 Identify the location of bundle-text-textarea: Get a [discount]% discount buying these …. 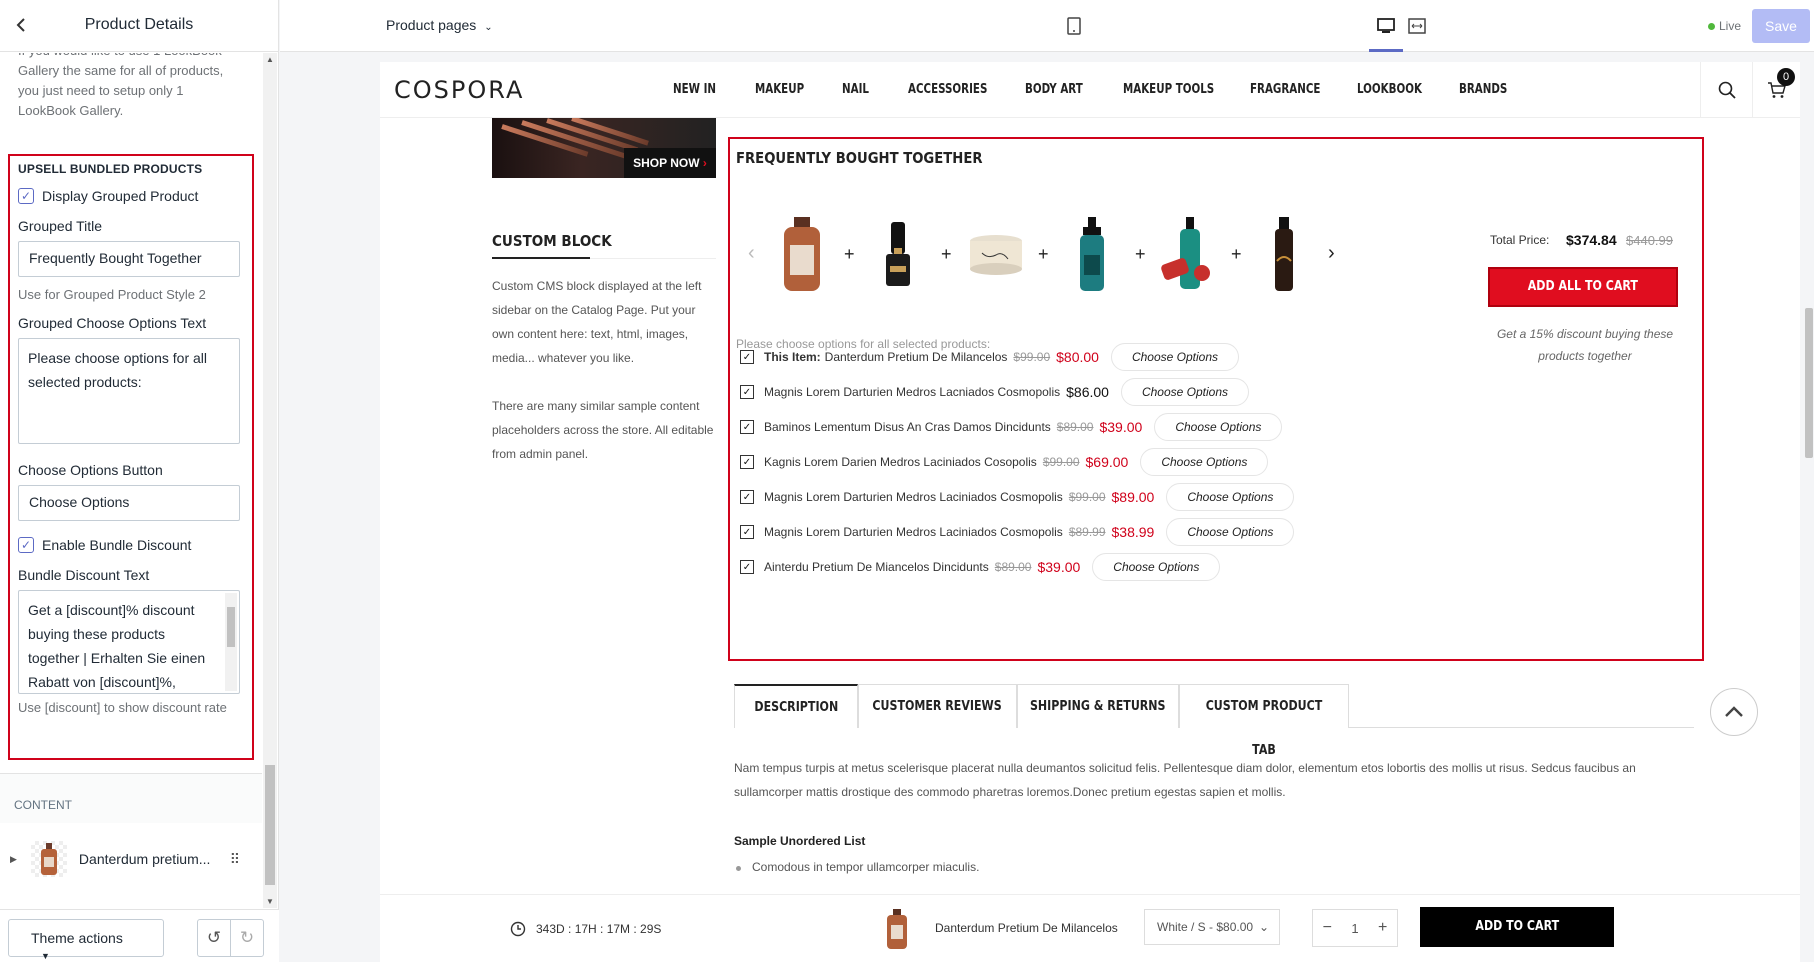
(129, 642).